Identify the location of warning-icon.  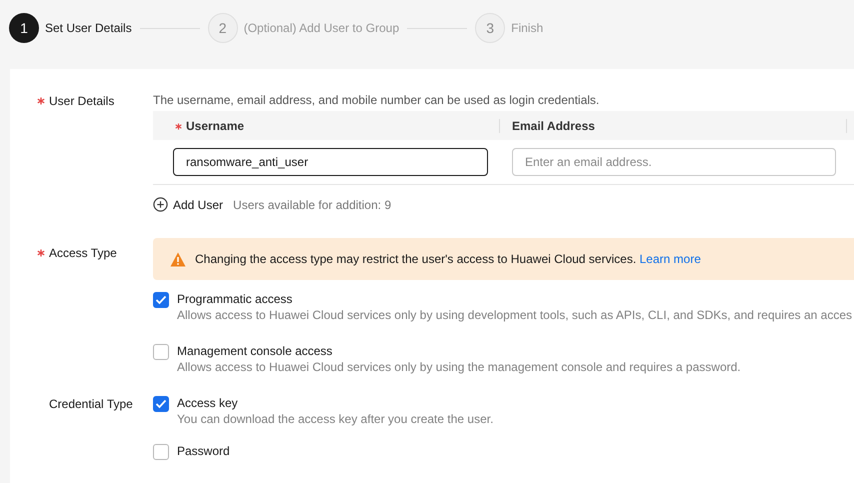
(178, 259).